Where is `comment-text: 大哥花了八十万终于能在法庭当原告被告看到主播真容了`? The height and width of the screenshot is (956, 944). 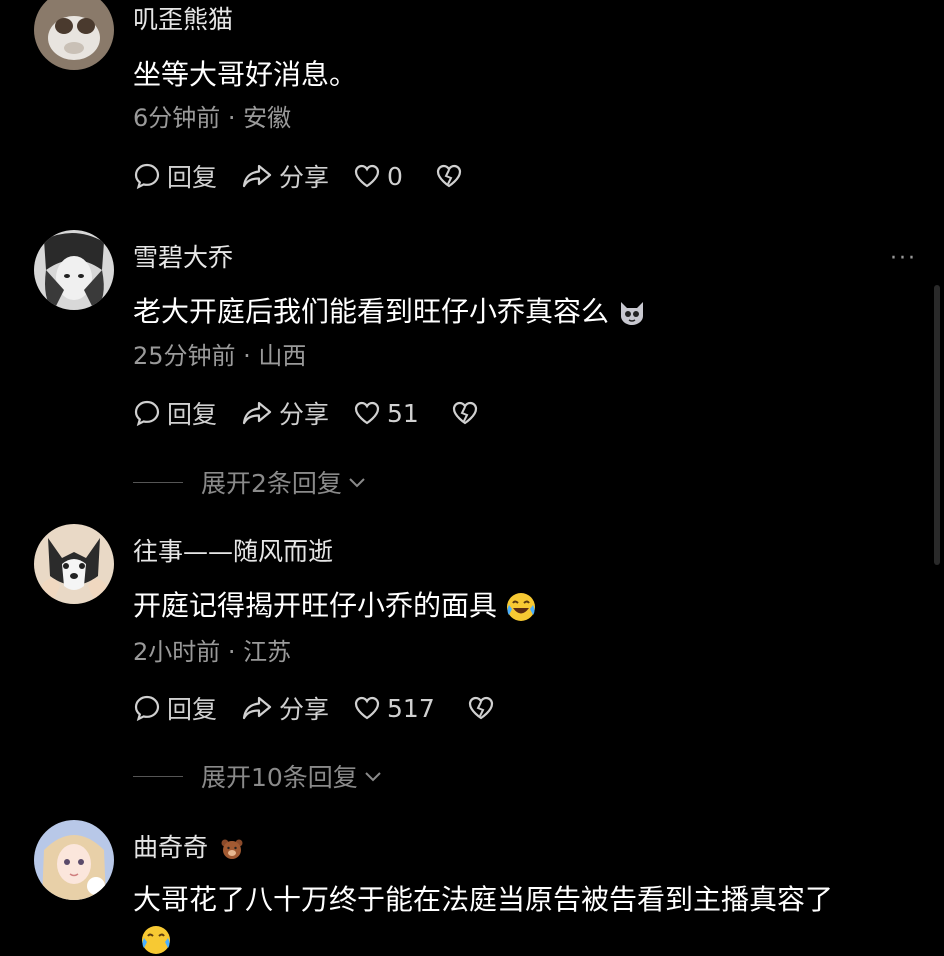
comment-text: 大哥花了八十万终于能在法庭当原告被告看到主播真容了 is located at coordinates (483, 899).